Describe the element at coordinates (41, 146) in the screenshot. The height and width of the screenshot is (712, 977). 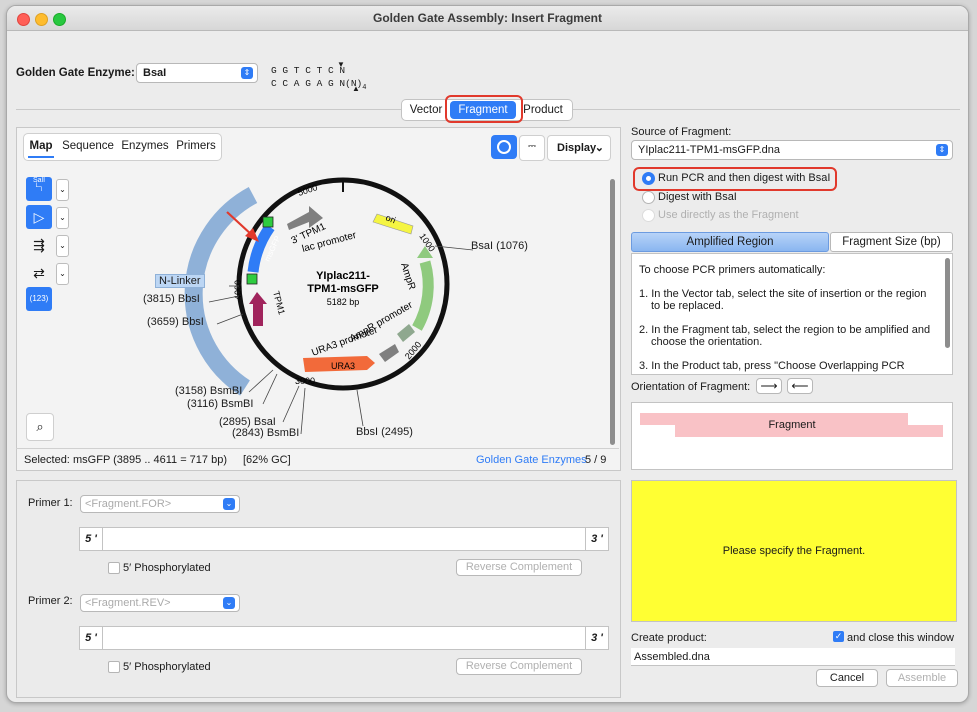
I see `tab-map: Map` at that location.